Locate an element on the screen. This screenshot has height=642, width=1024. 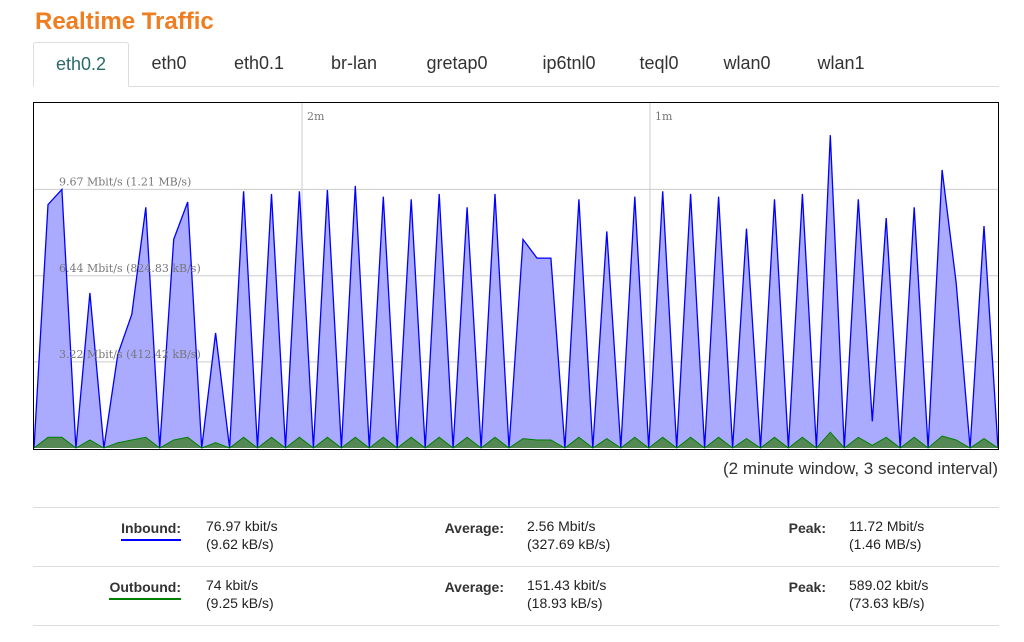
time-marker-label: 2m is located at coordinates (316, 116).